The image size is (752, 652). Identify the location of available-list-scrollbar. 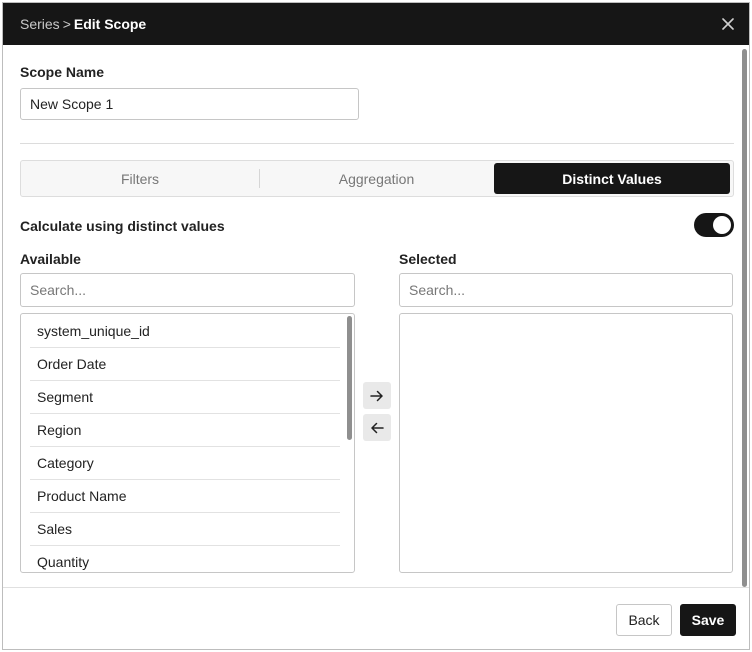
(349, 378).